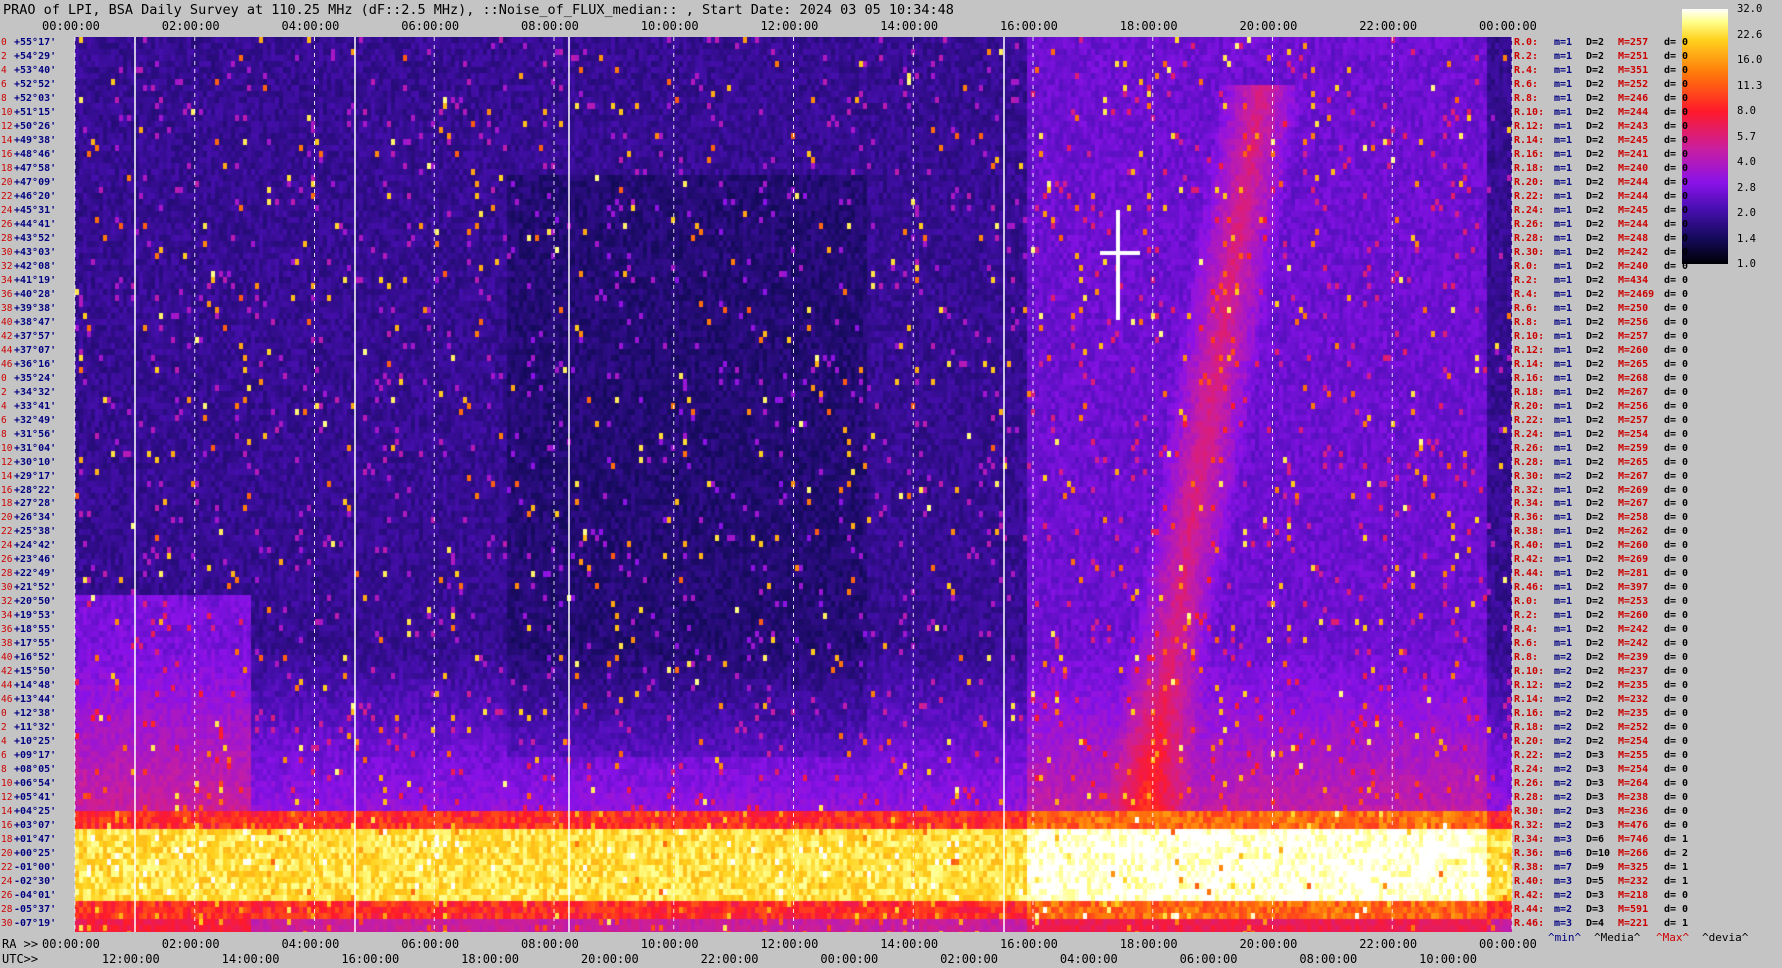 This screenshot has height=968, width=1782. Describe the element at coordinates (1563, 840) in the screenshot. I see `row-stat-min: m=3` at that location.